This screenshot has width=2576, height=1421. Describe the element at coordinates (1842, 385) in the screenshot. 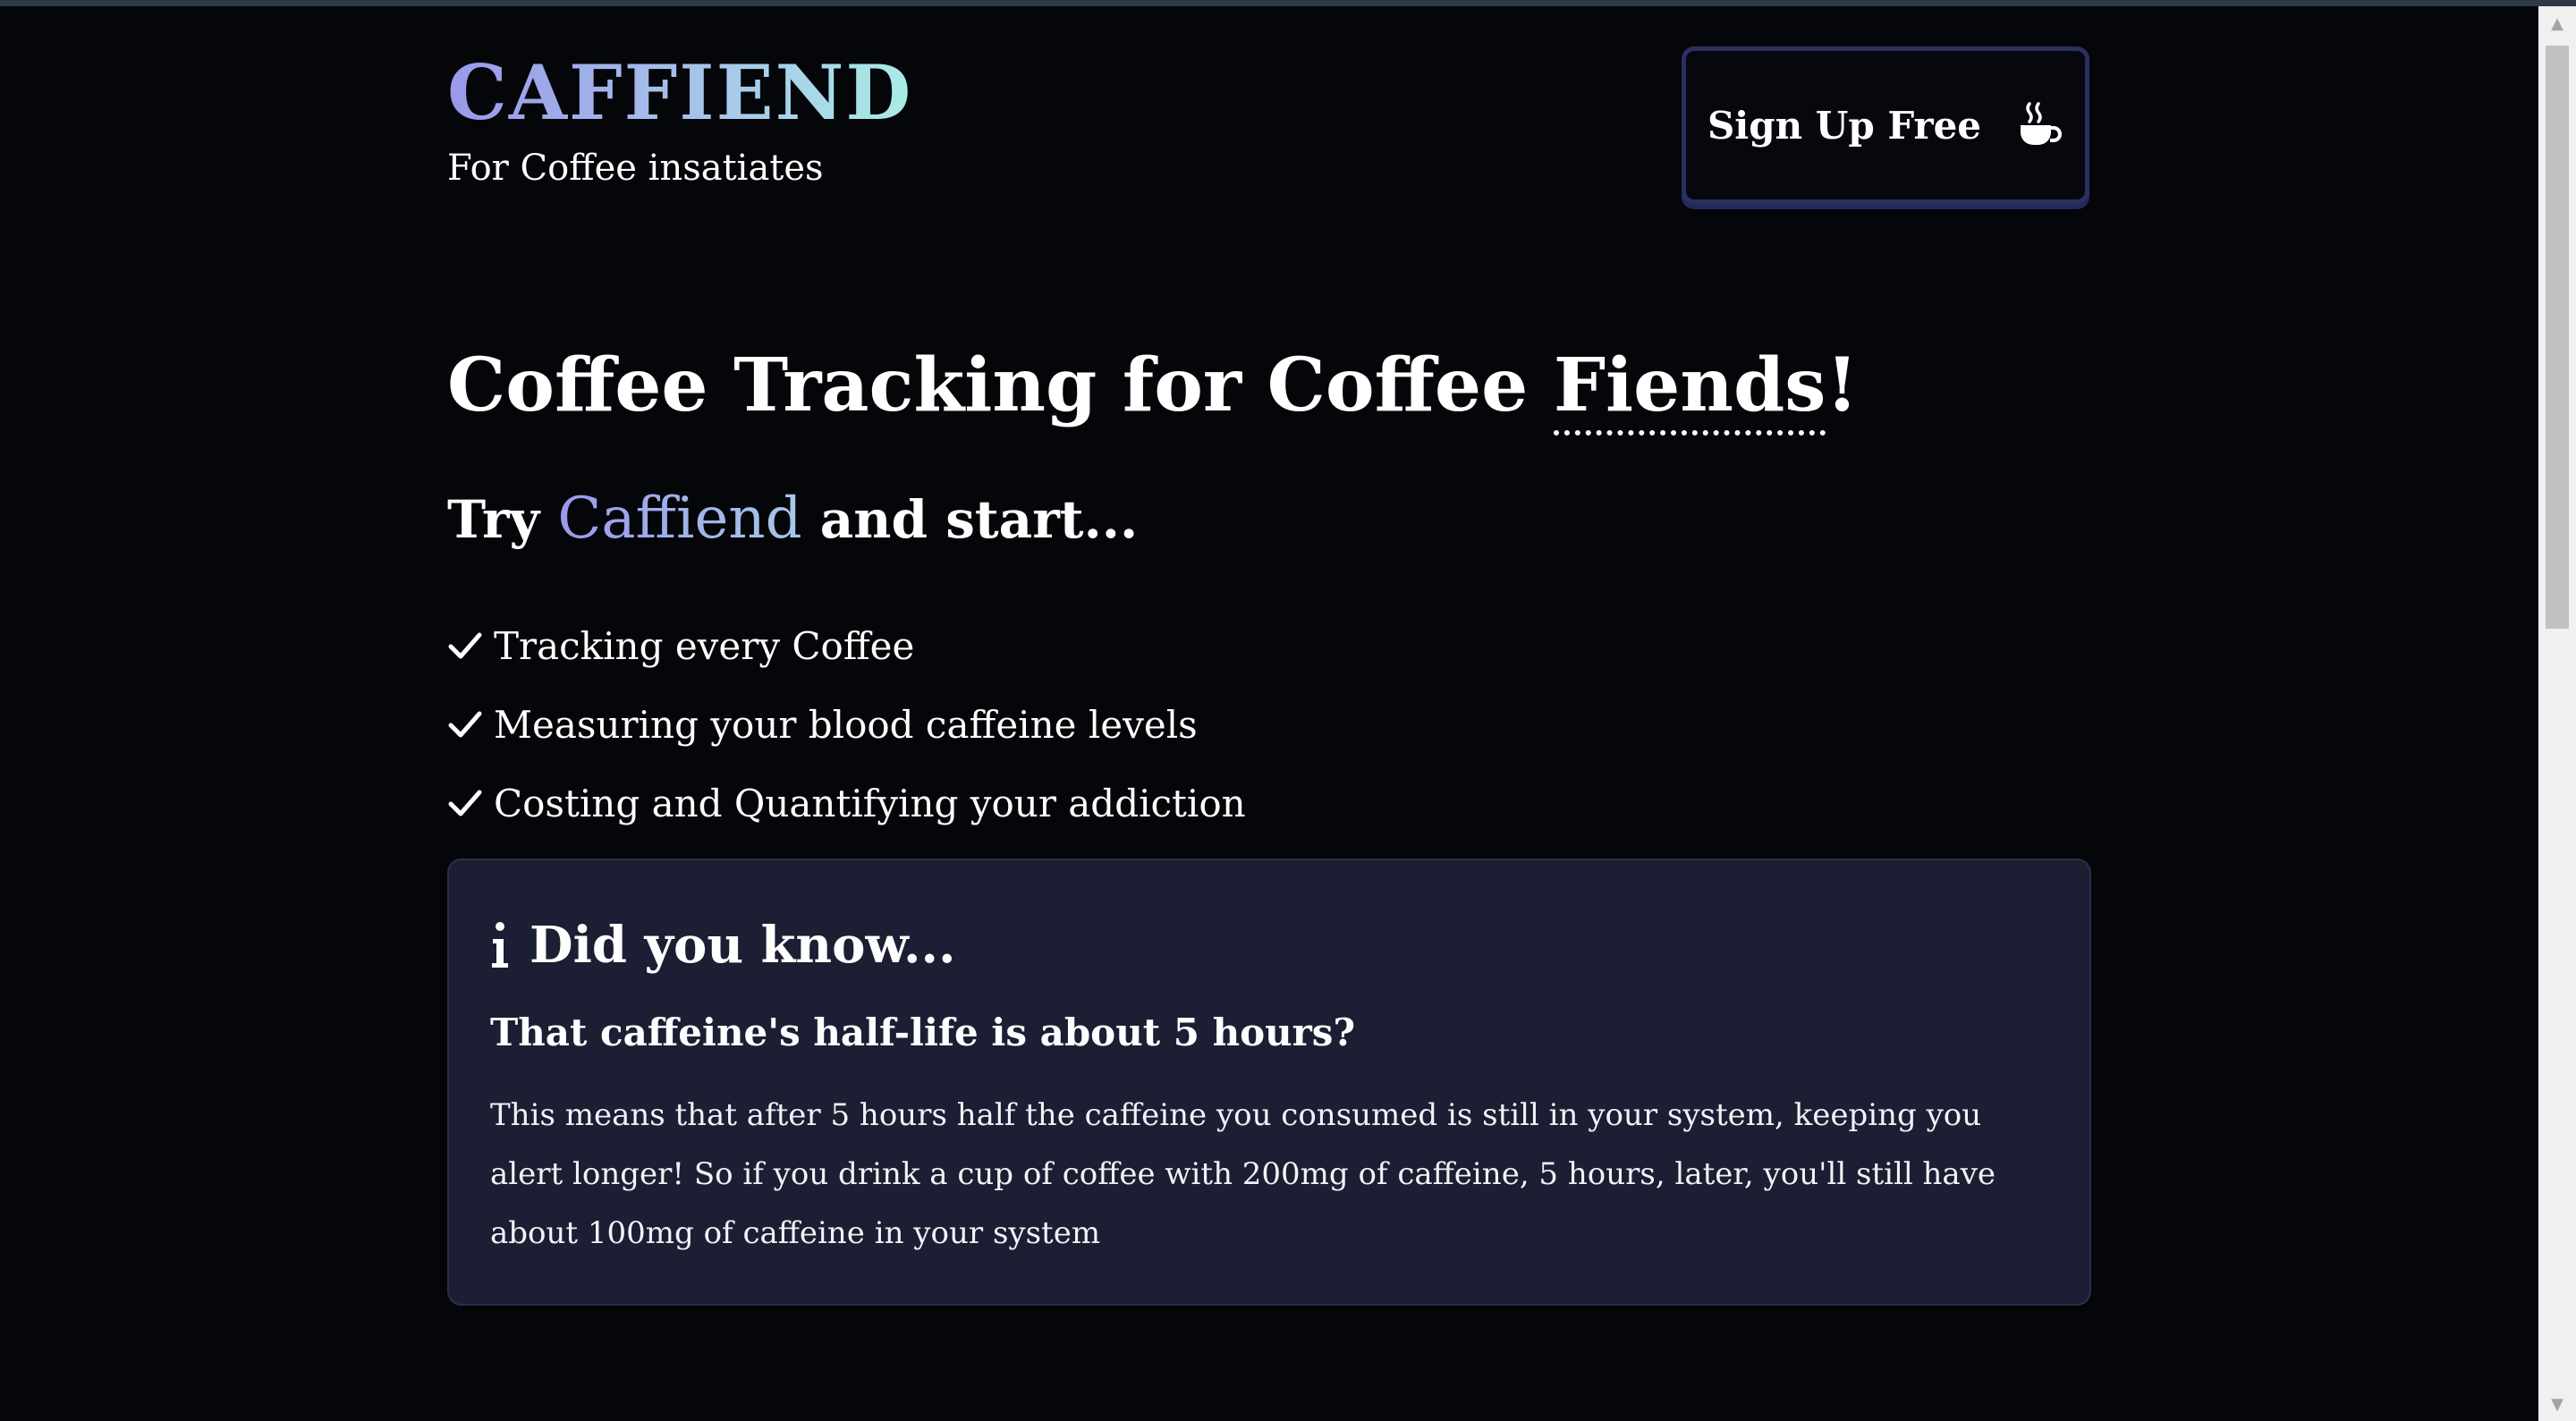

I see `hero-title-suffix: !` at that location.